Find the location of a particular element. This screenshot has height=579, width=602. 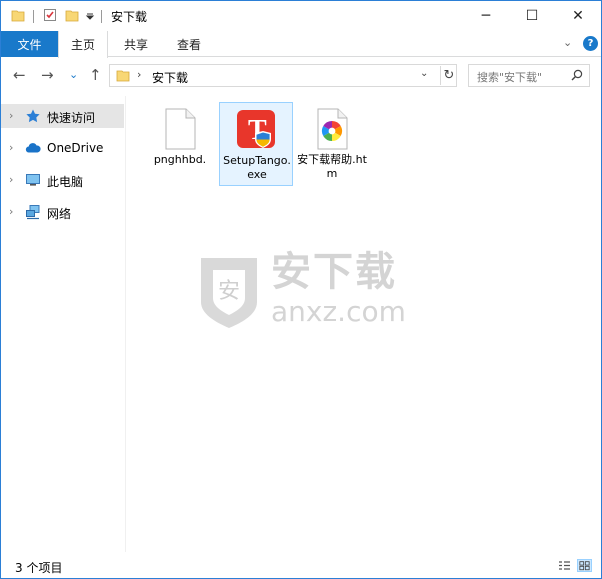

htm-file-icon is located at coordinates (332, 129).